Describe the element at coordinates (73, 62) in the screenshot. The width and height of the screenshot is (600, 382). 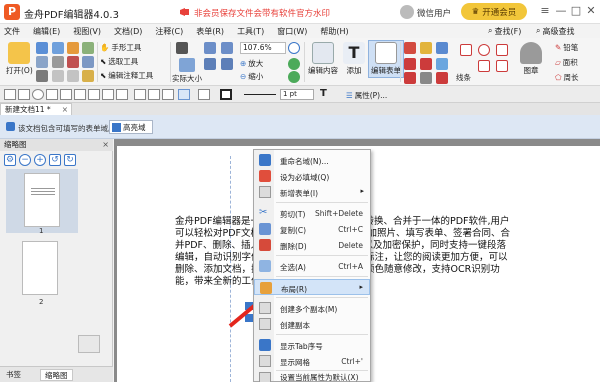
I see `convert-icon` at that location.